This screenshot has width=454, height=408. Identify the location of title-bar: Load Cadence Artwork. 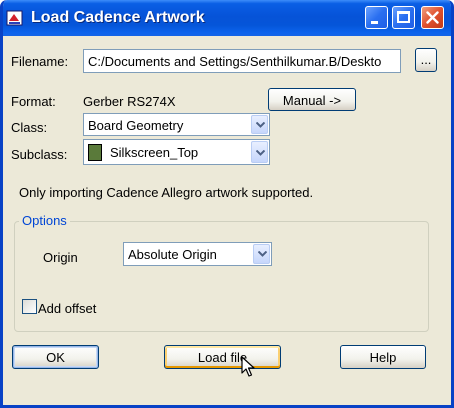
(227, 18).